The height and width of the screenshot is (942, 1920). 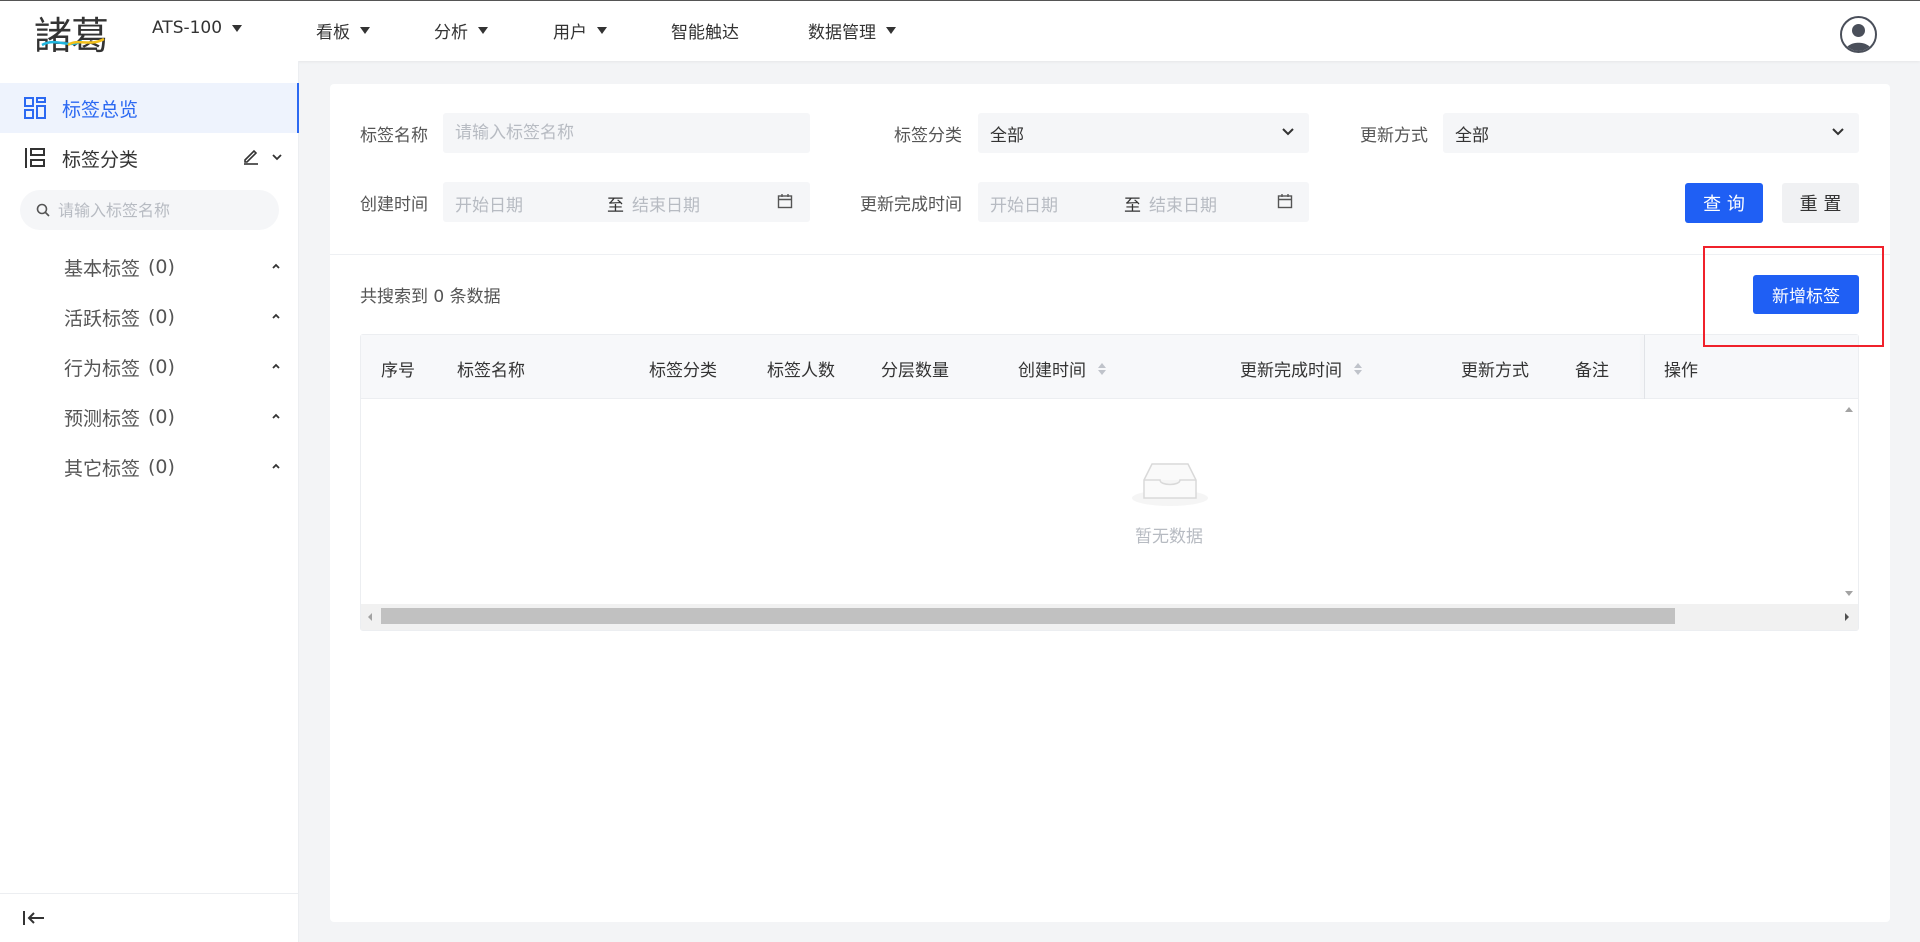 What do you see at coordinates (1007, 135) in the screenshot?
I see `tag-category-value: 全部` at bounding box center [1007, 135].